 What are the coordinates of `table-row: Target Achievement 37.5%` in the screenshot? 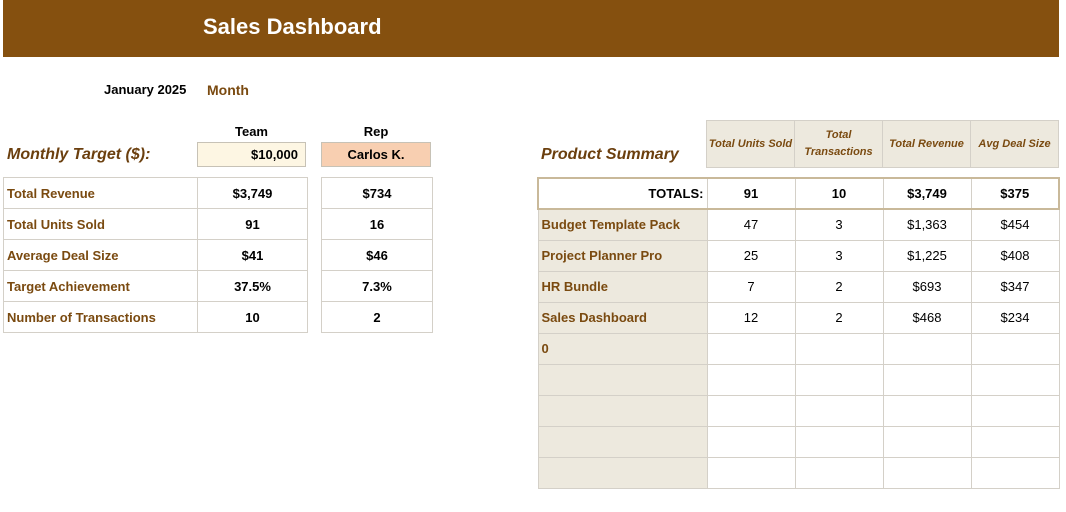 It's located at (155, 286).